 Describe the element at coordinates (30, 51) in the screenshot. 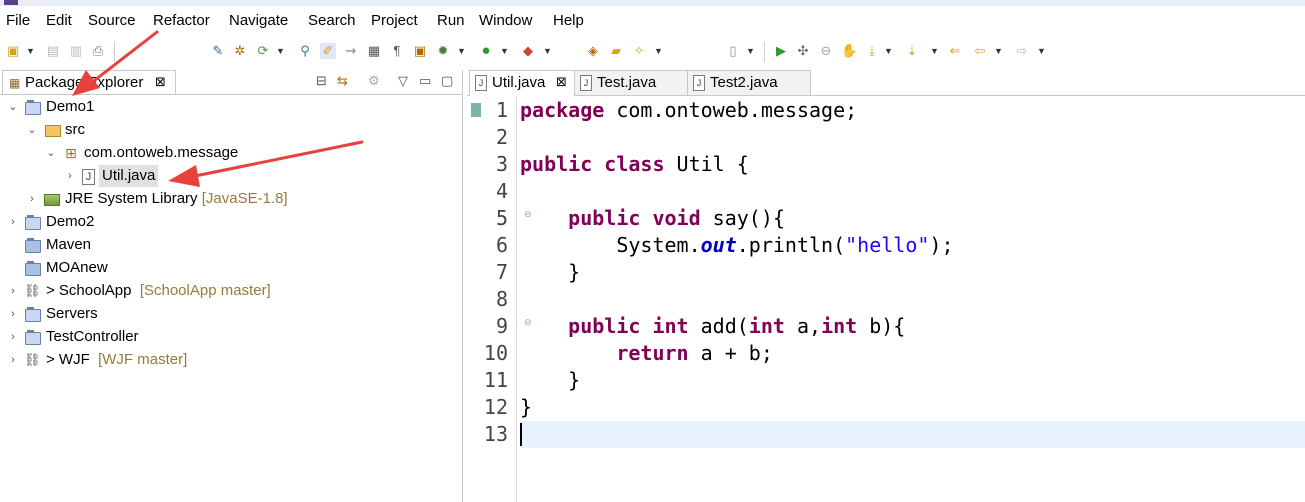

I see `new-dropdown-icon: ▼` at that location.